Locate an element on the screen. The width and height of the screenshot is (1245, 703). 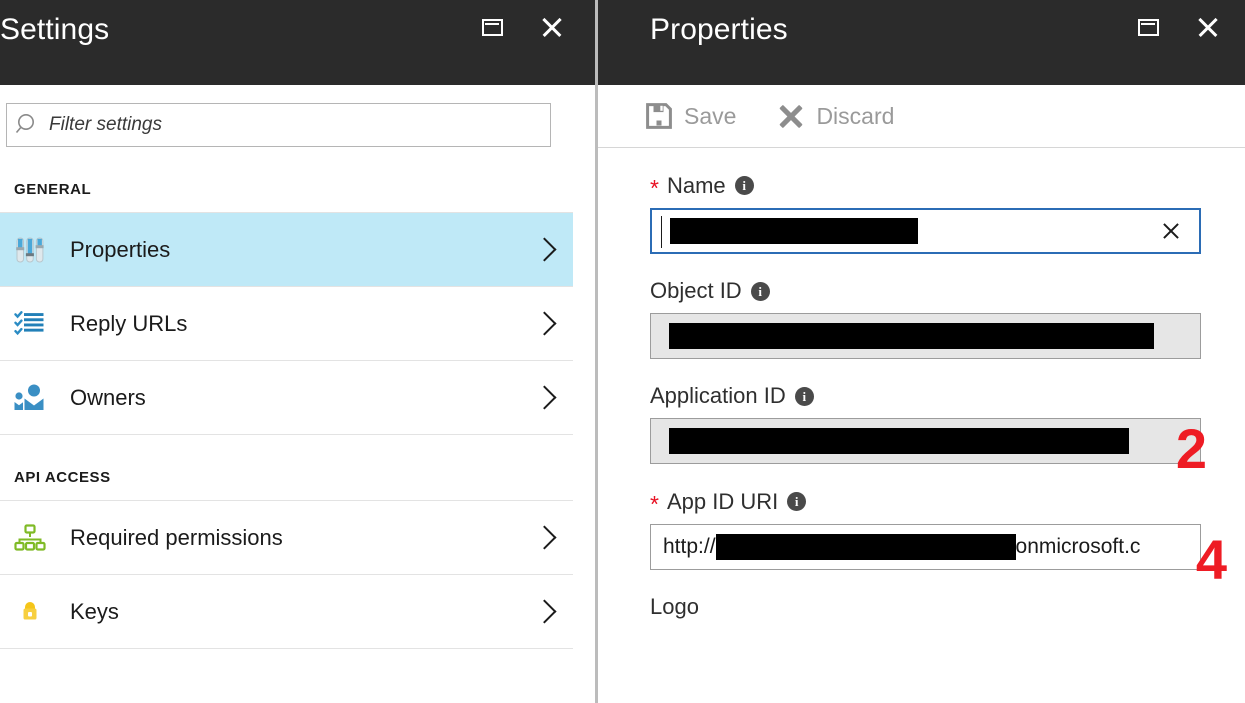
sidebar-item-reply-urls: Reply URLs is located at coordinates (286, 324).